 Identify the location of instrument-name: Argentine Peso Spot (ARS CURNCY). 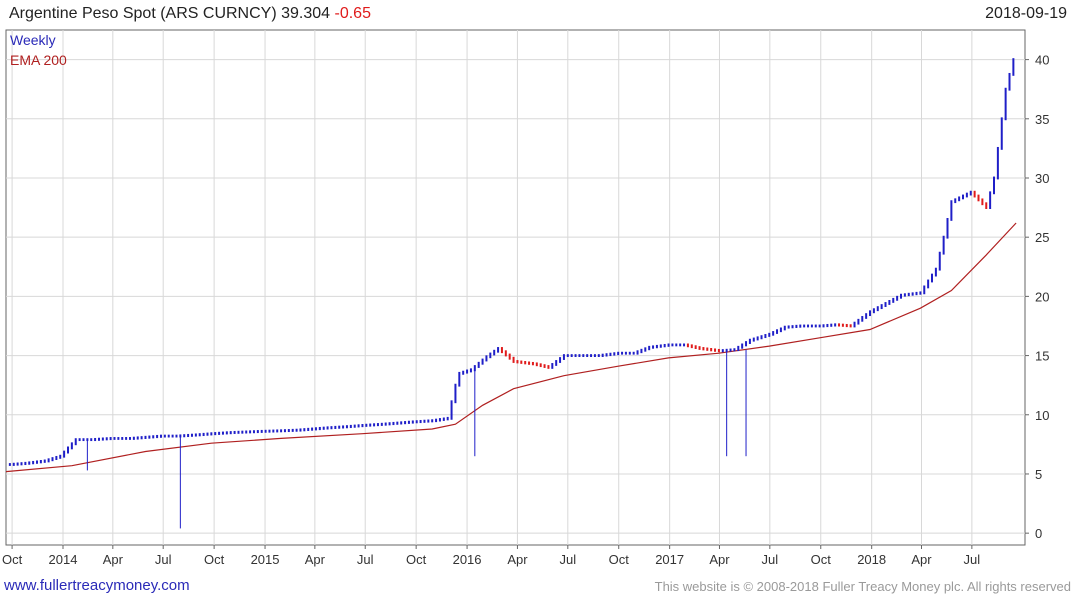
(143, 13).